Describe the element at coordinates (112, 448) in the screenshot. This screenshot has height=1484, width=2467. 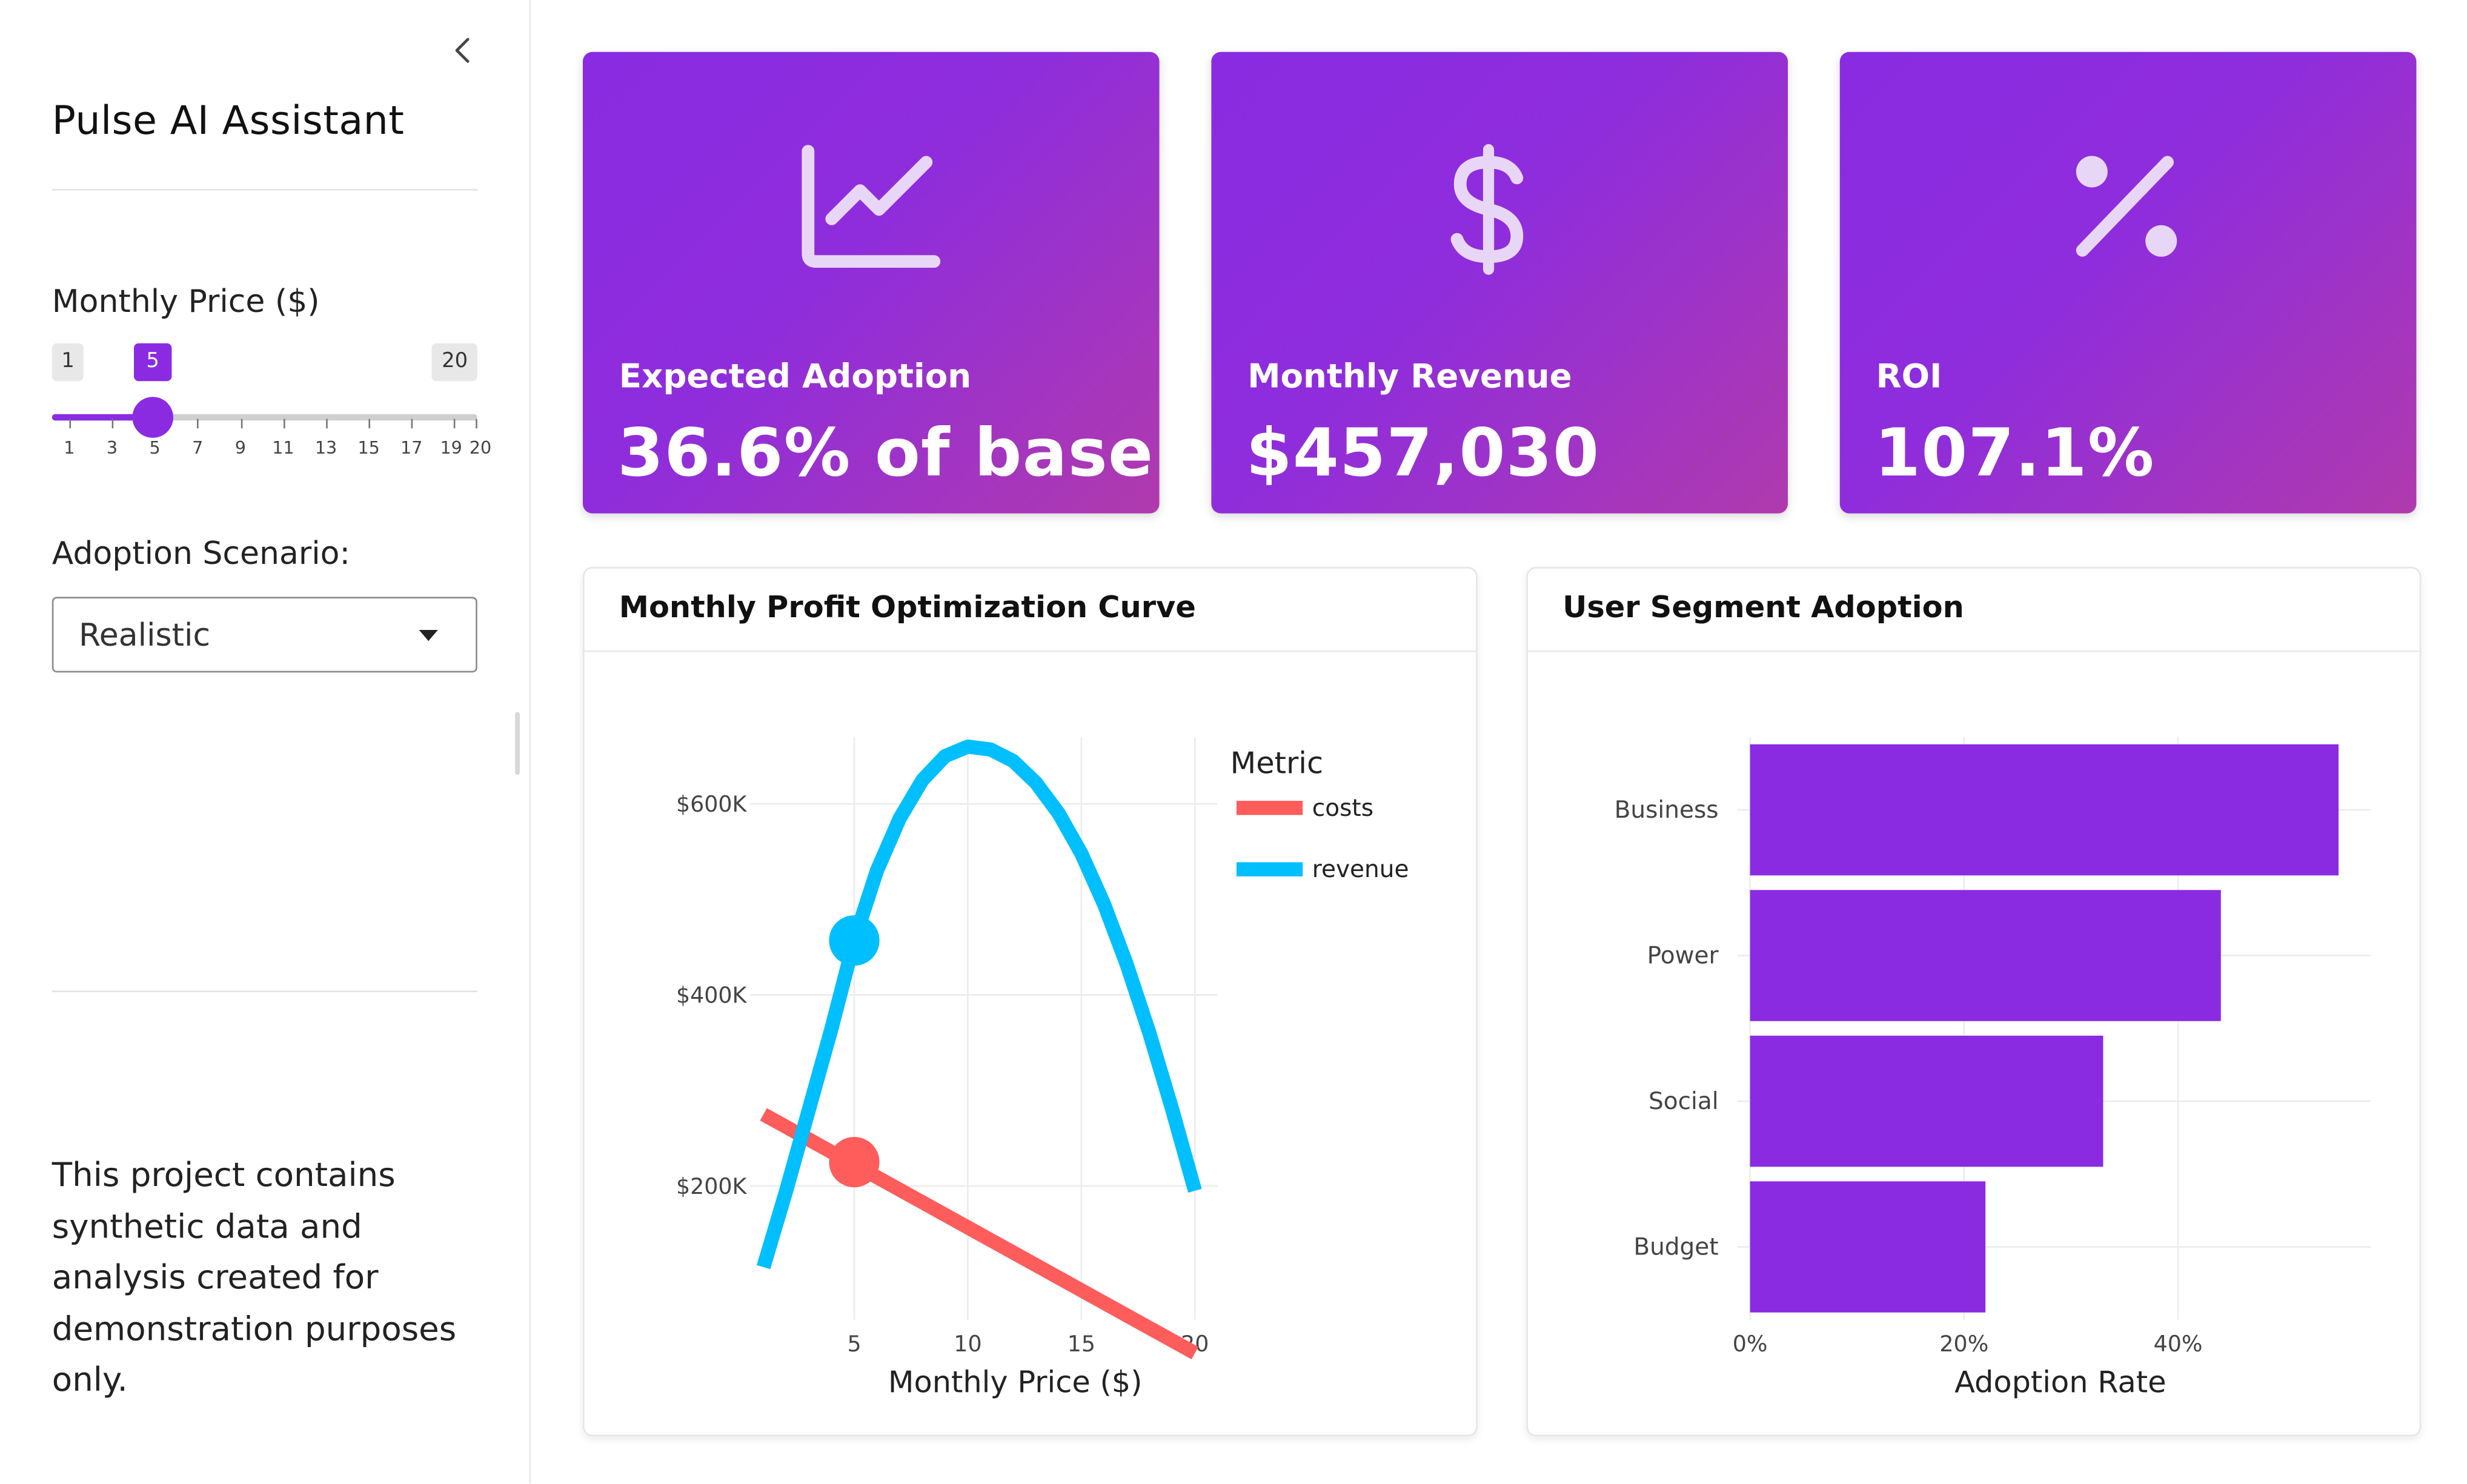
I see `slider-tick-label: 3` at that location.